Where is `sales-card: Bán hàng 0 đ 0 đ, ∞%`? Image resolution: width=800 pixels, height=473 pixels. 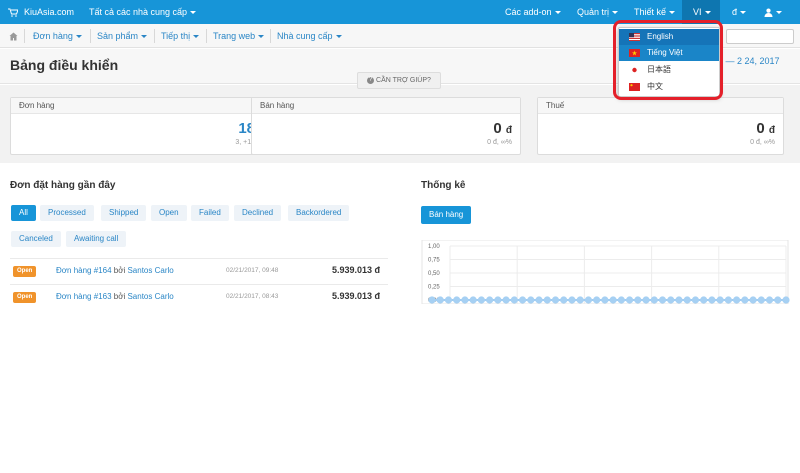 sales-card: Bán hàng 0 đ 0 đ, ∞% is located at coordinates (386, 126).